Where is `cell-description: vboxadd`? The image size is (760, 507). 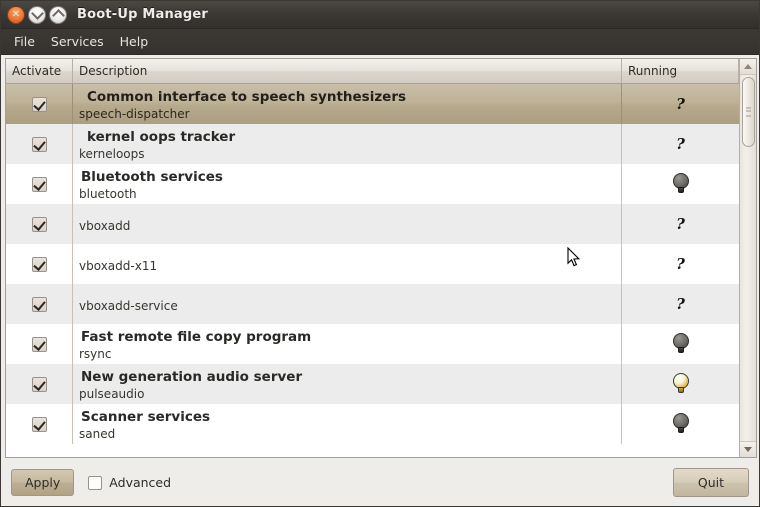 cell-description: vboxadd is located at coordinates (347, 224).